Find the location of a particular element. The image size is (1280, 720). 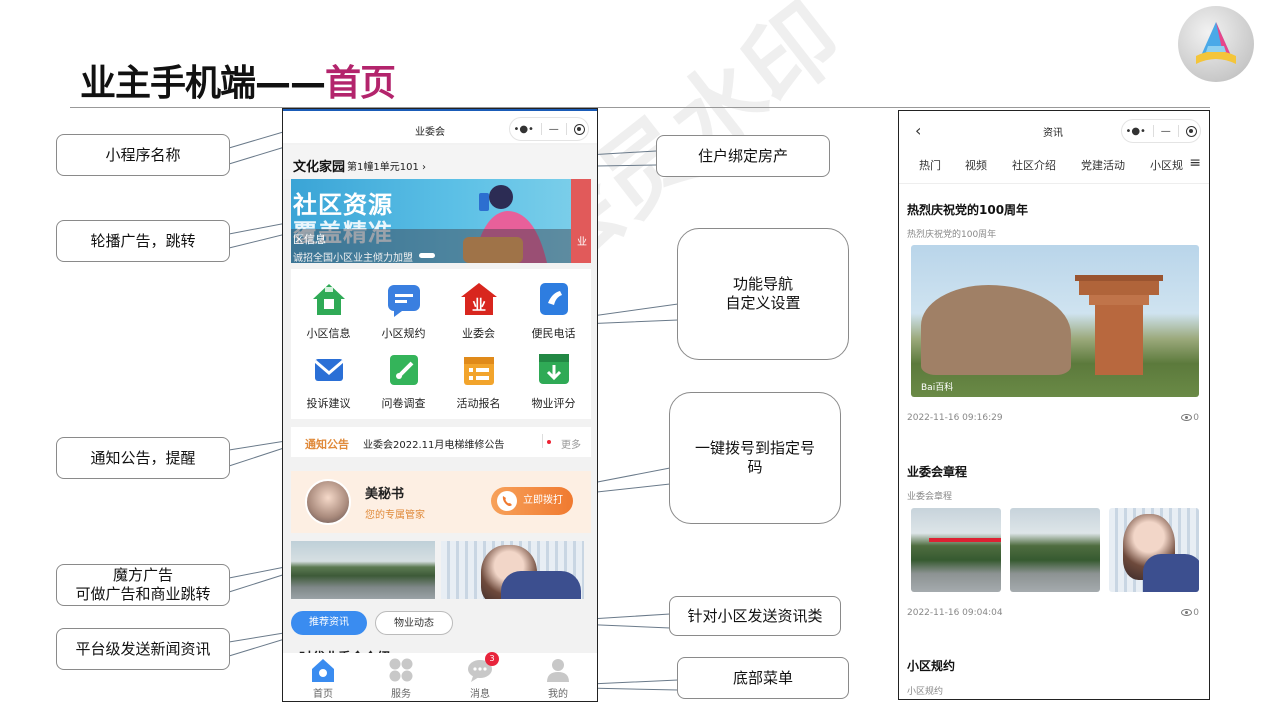

function-label: 问卷调查 is located at coordinates (403, 403).